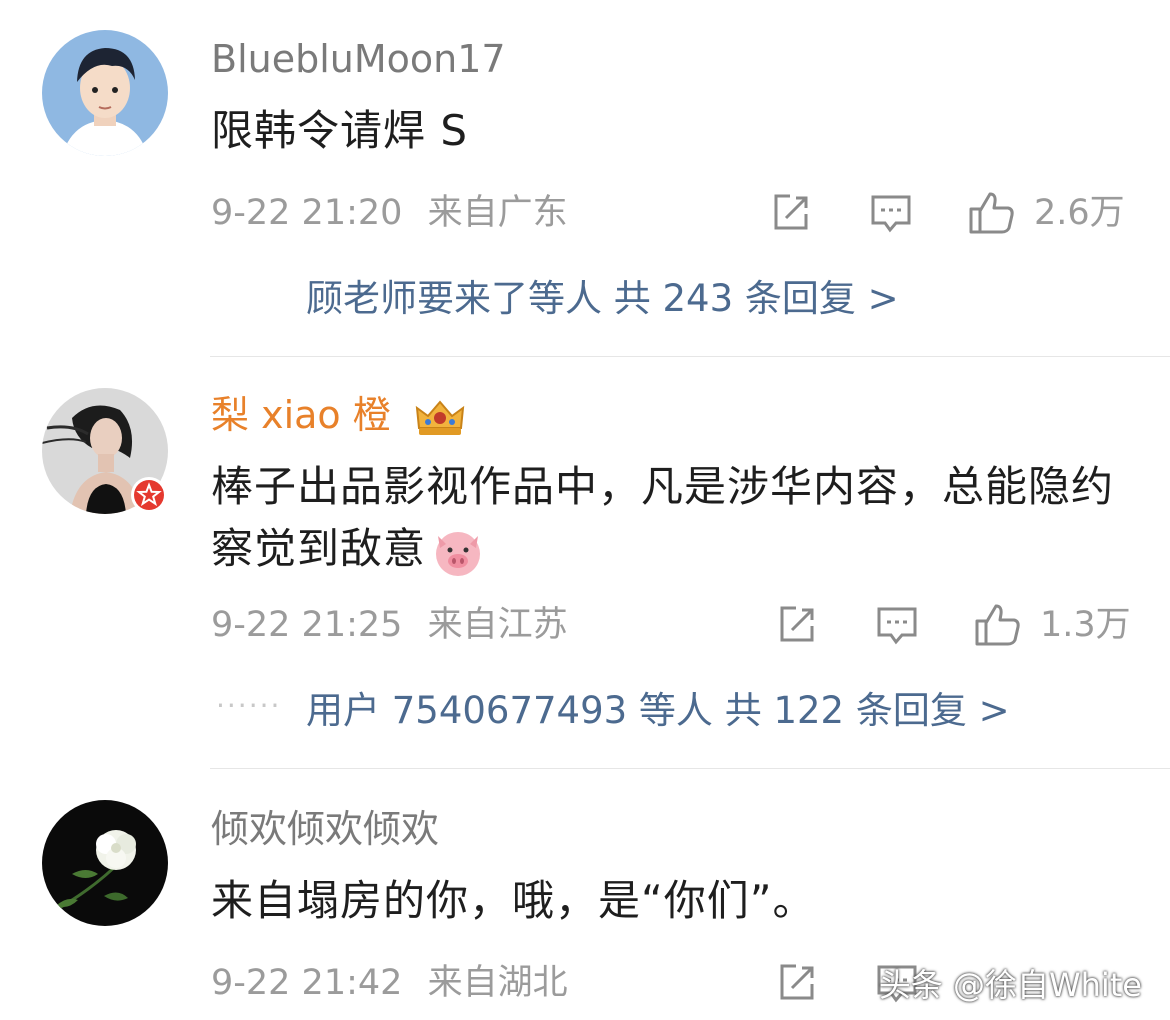 The height and width of the screenshot is (1020, 1170). What do you see at coordinates (340, 130) in the screenshot?
I see `comment-text: 限韩令请焊 S` at bounding box center [340, 130].